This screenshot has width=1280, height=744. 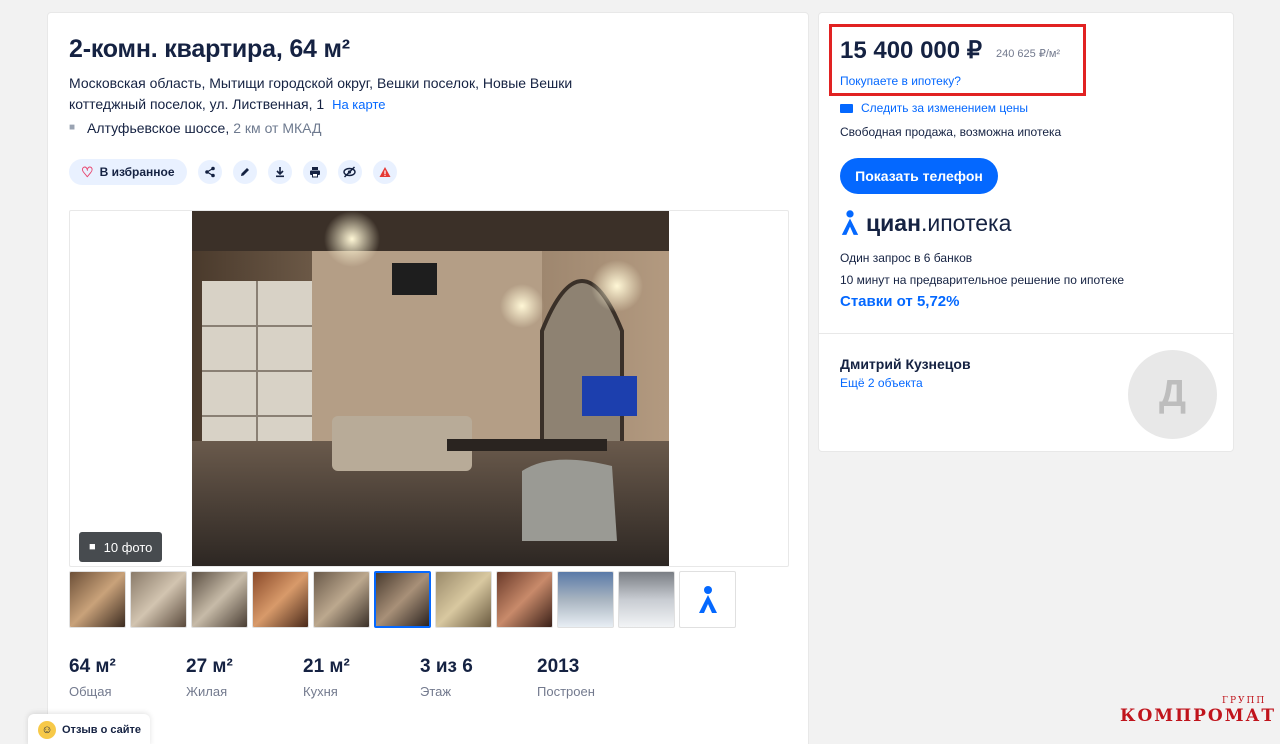 I want to click on heart-icon: ♡, so click(x=87, y=171).